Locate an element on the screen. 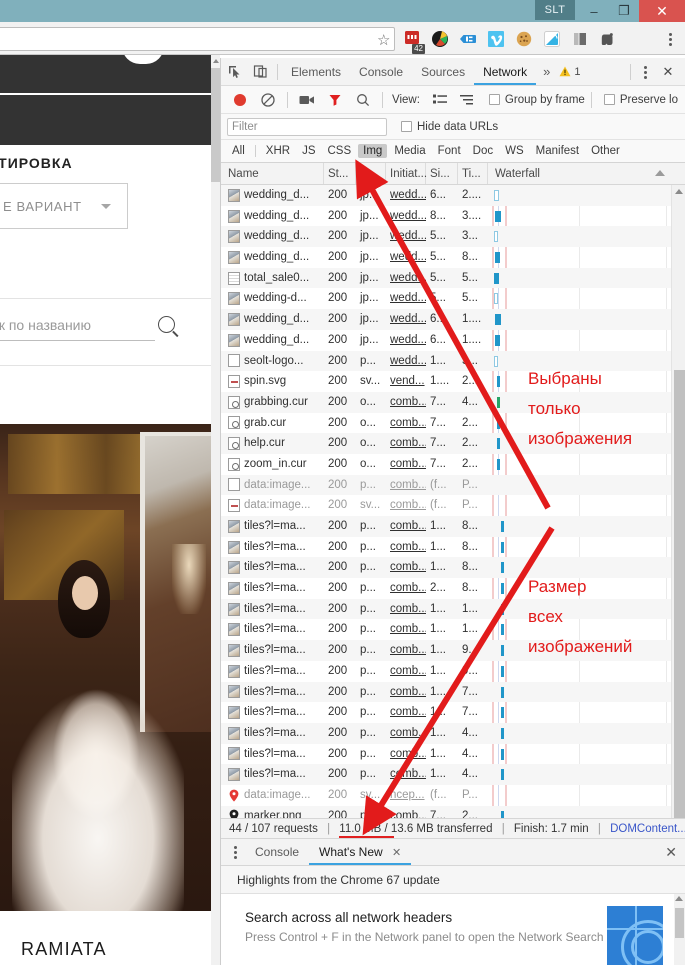  drawer-scroll-up-icon is located at coordinates (679, 898).